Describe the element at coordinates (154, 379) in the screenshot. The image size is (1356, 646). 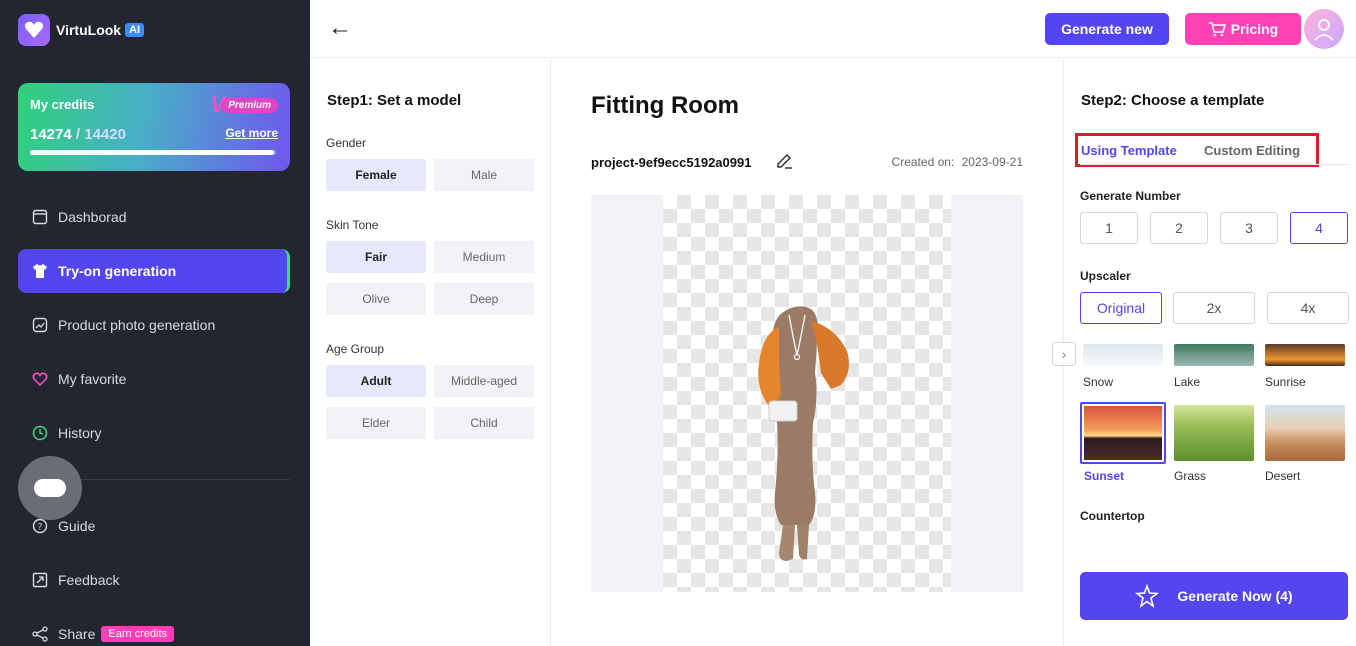
I see `sidebar-item-favorite: My favorite` at that location.